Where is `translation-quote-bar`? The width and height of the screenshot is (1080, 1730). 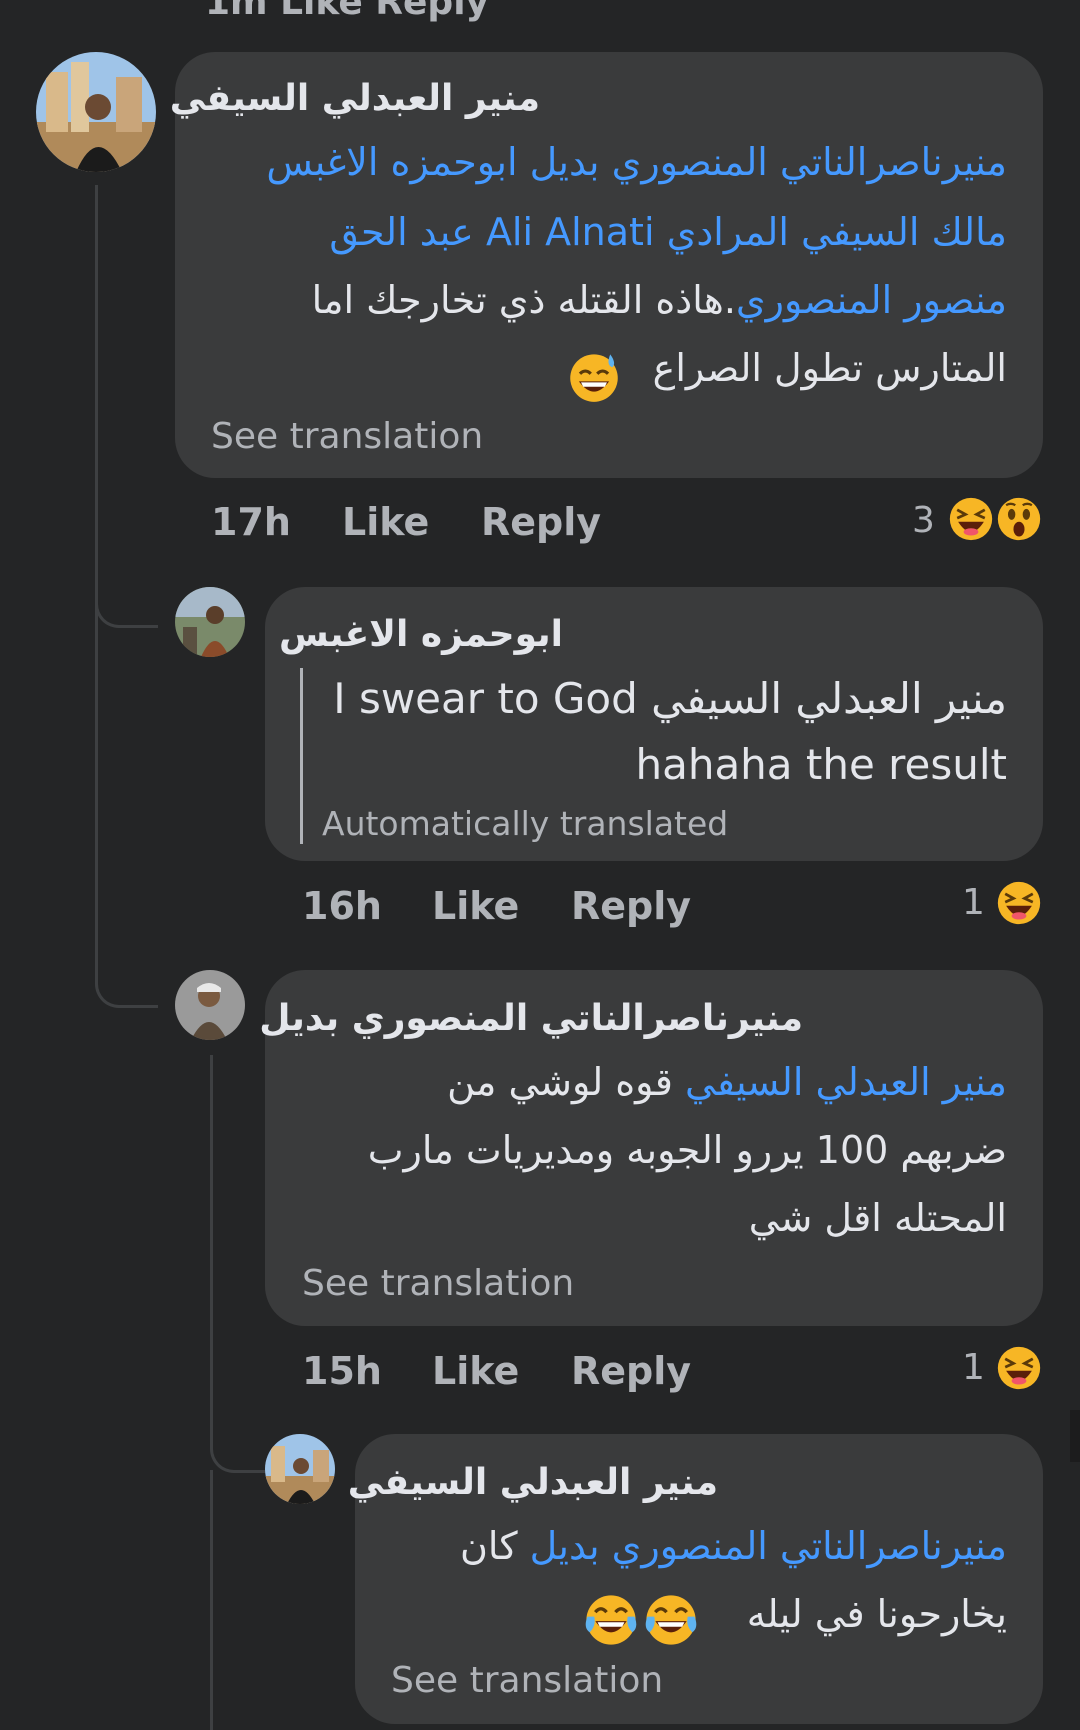
translation-quote-bar is located at coordinates (301, 756).